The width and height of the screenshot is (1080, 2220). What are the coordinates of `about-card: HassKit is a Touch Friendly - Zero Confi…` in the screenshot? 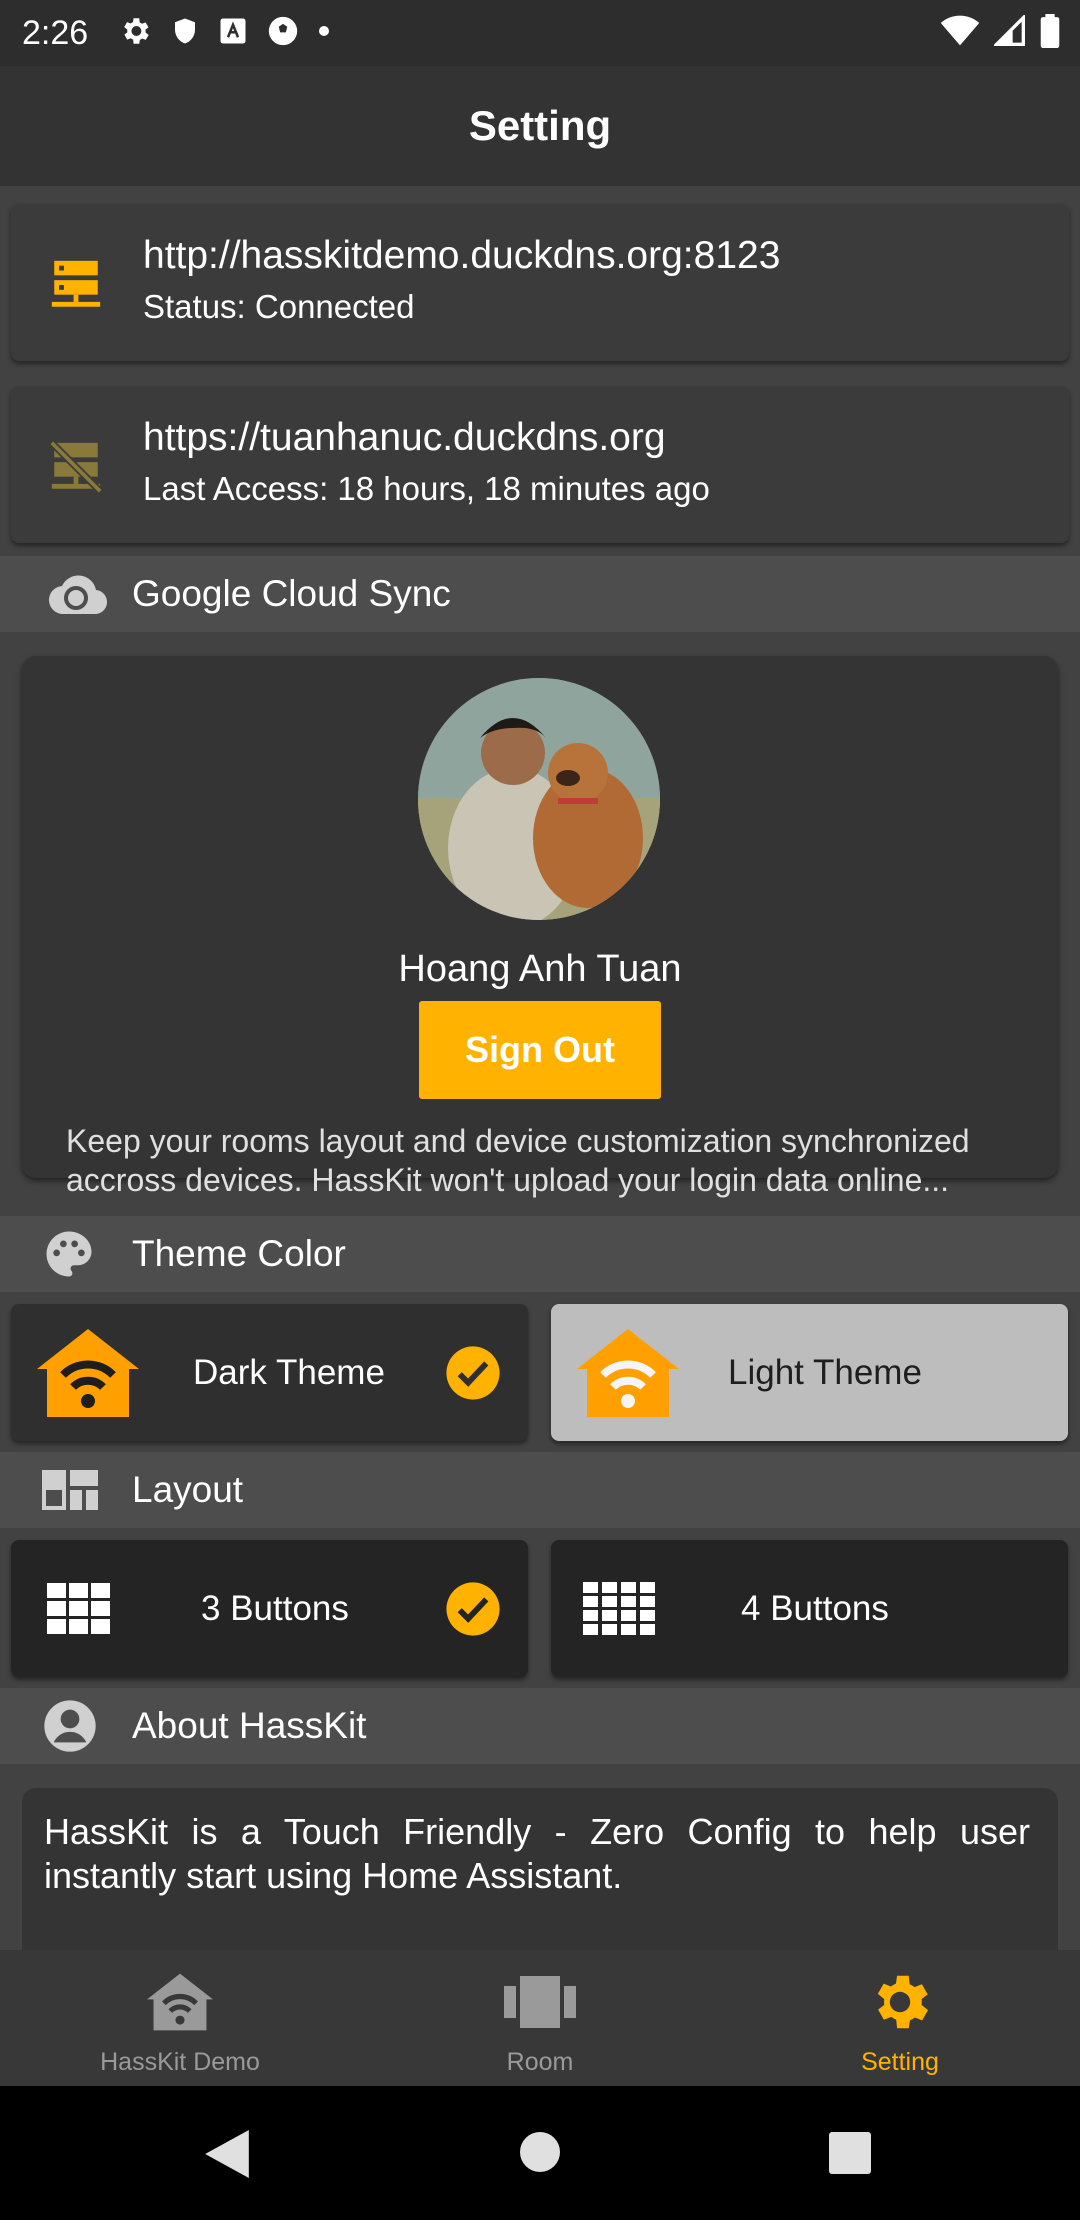 It's located at (540, 1869).